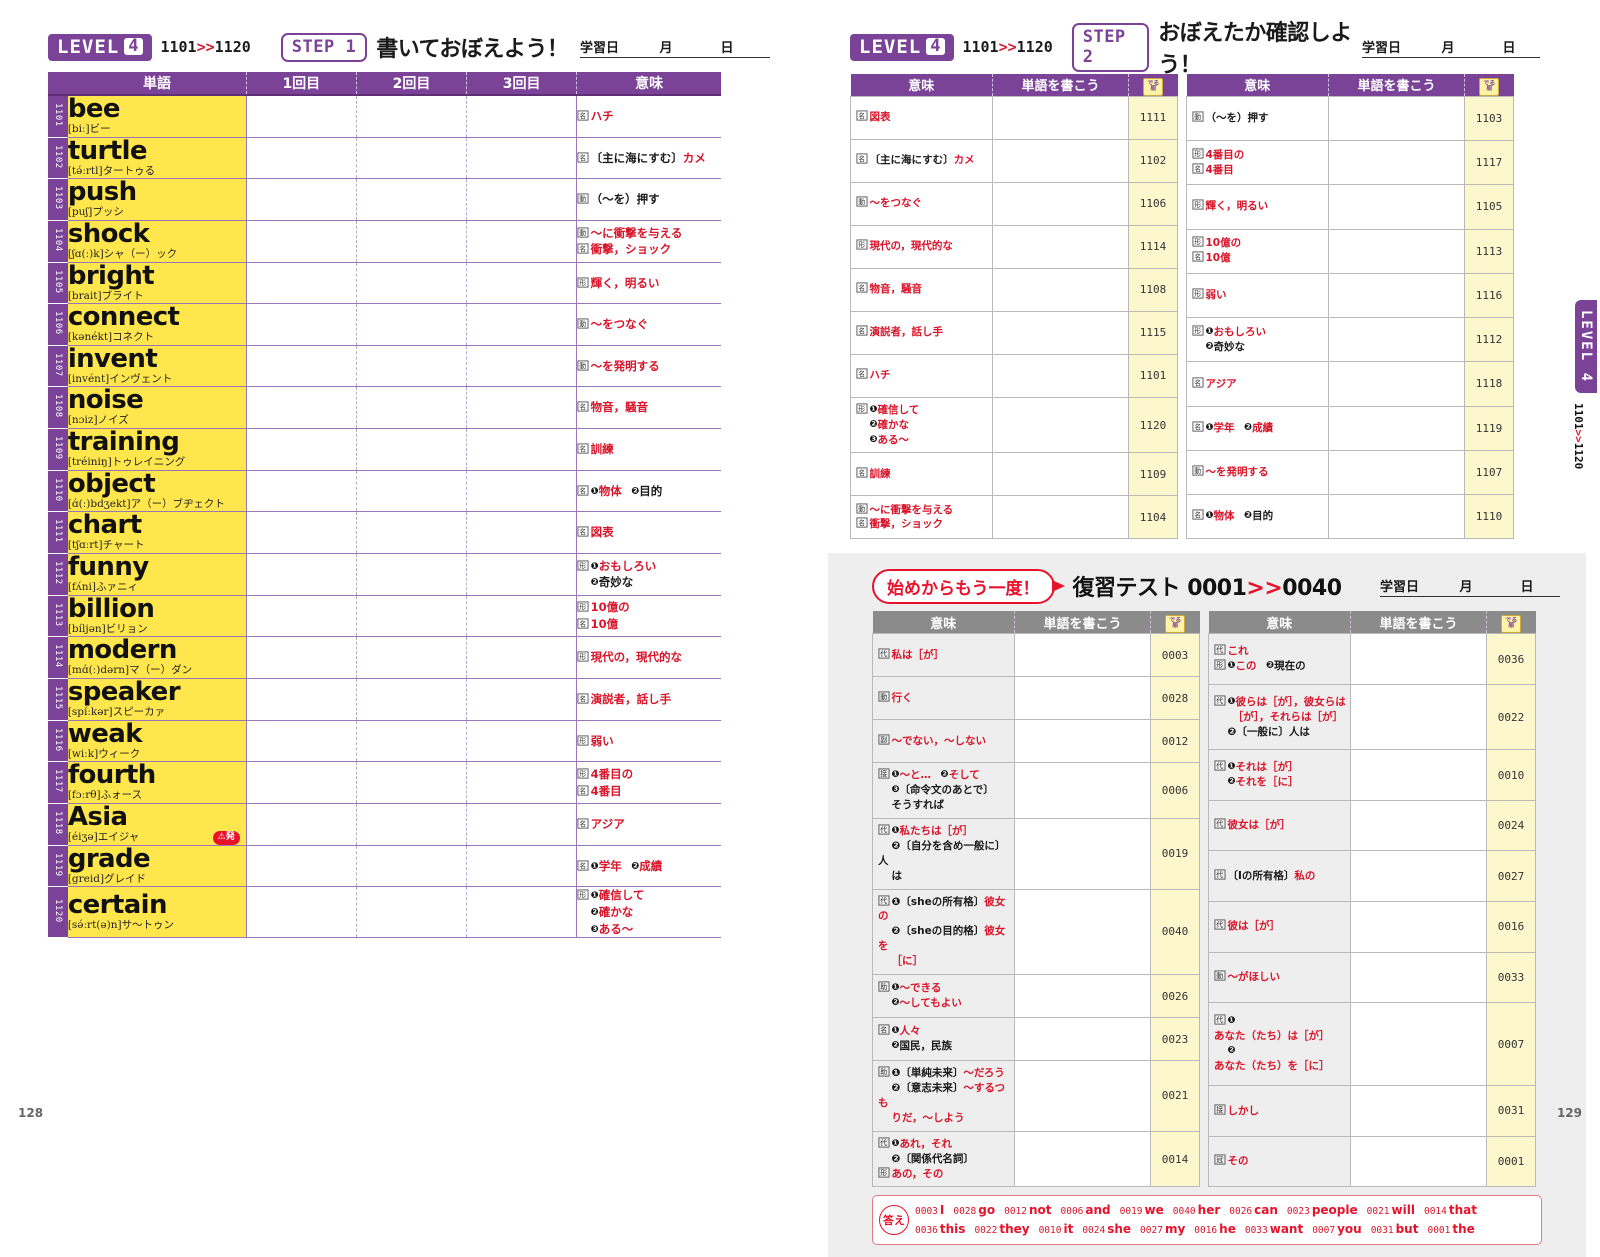 The height and width of the screenshot is (1257, 1600). What do you see at coordinates (675, 47) in the screenshot?
I see `study-date-field: 学習日 月 日` at bounding box center [675, 47].